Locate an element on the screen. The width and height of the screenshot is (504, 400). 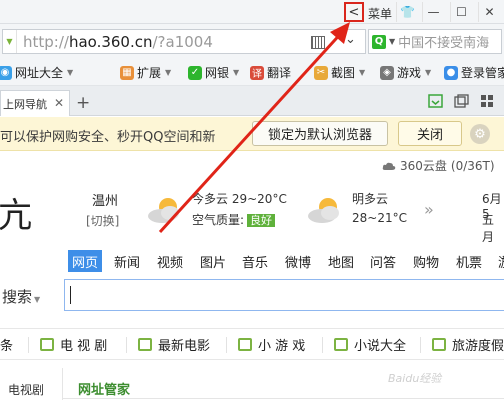
download-icon is located at coordinates (435, 101).